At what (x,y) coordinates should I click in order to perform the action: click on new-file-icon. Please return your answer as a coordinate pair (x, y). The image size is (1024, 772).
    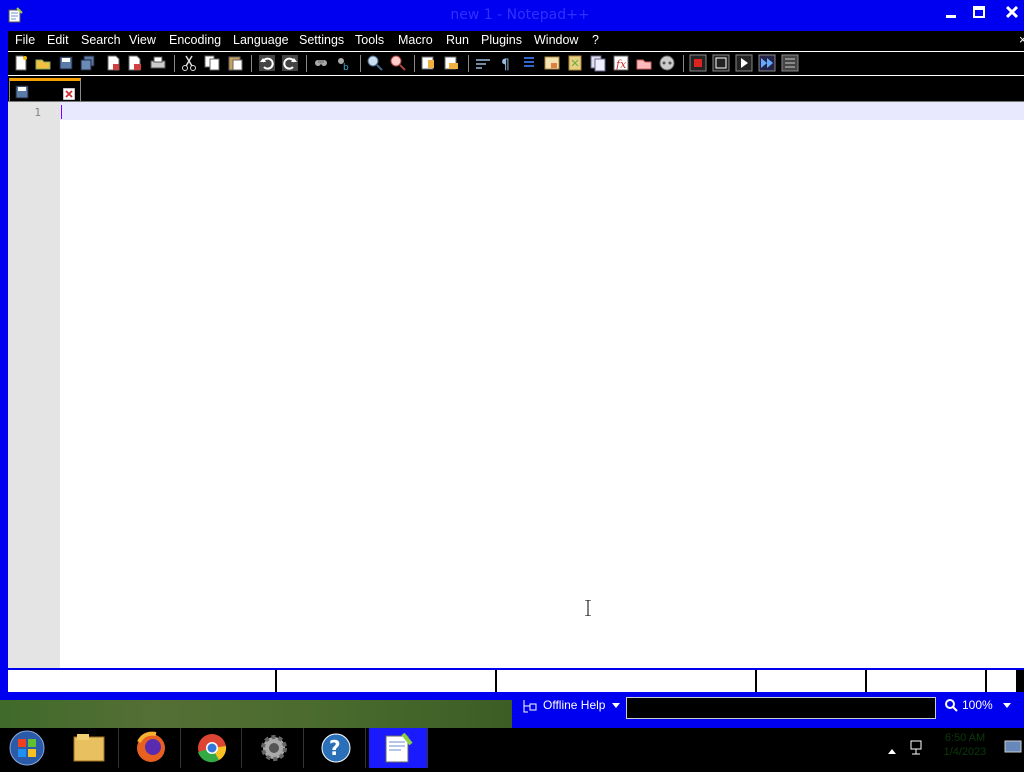
    Looking at the image, I should click on (21, 63).